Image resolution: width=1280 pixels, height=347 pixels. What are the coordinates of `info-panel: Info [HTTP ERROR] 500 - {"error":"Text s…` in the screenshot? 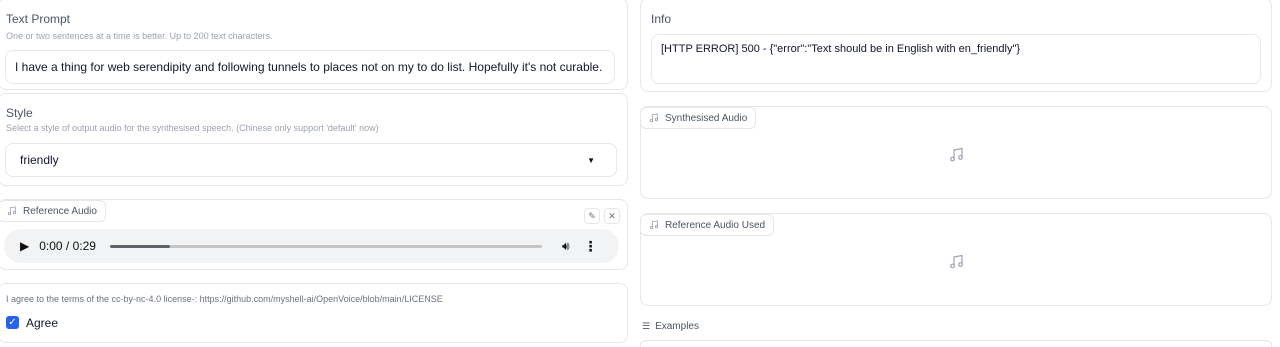 It's located at (956, 46).